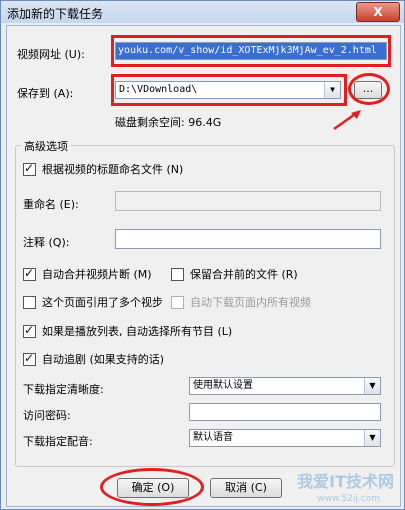 This screenshot has width=405, height=510. Describe the element at coordinates (51, 204) in the screenshot. I see `rename-label: 重命名 (E):` at that location.